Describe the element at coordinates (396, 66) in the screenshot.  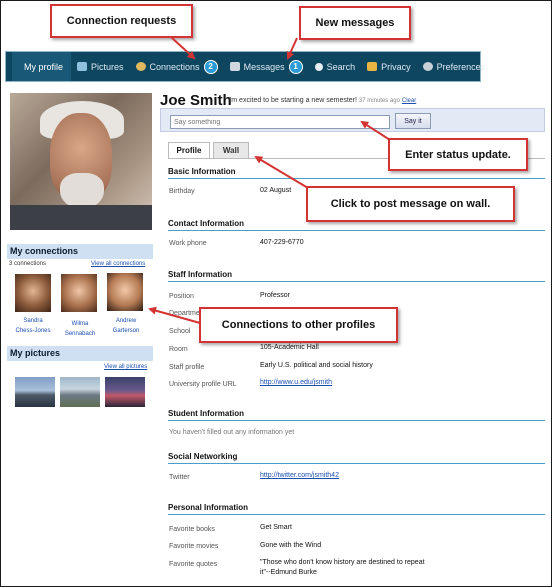
I see `nav-item-label: Privacy` at that location.